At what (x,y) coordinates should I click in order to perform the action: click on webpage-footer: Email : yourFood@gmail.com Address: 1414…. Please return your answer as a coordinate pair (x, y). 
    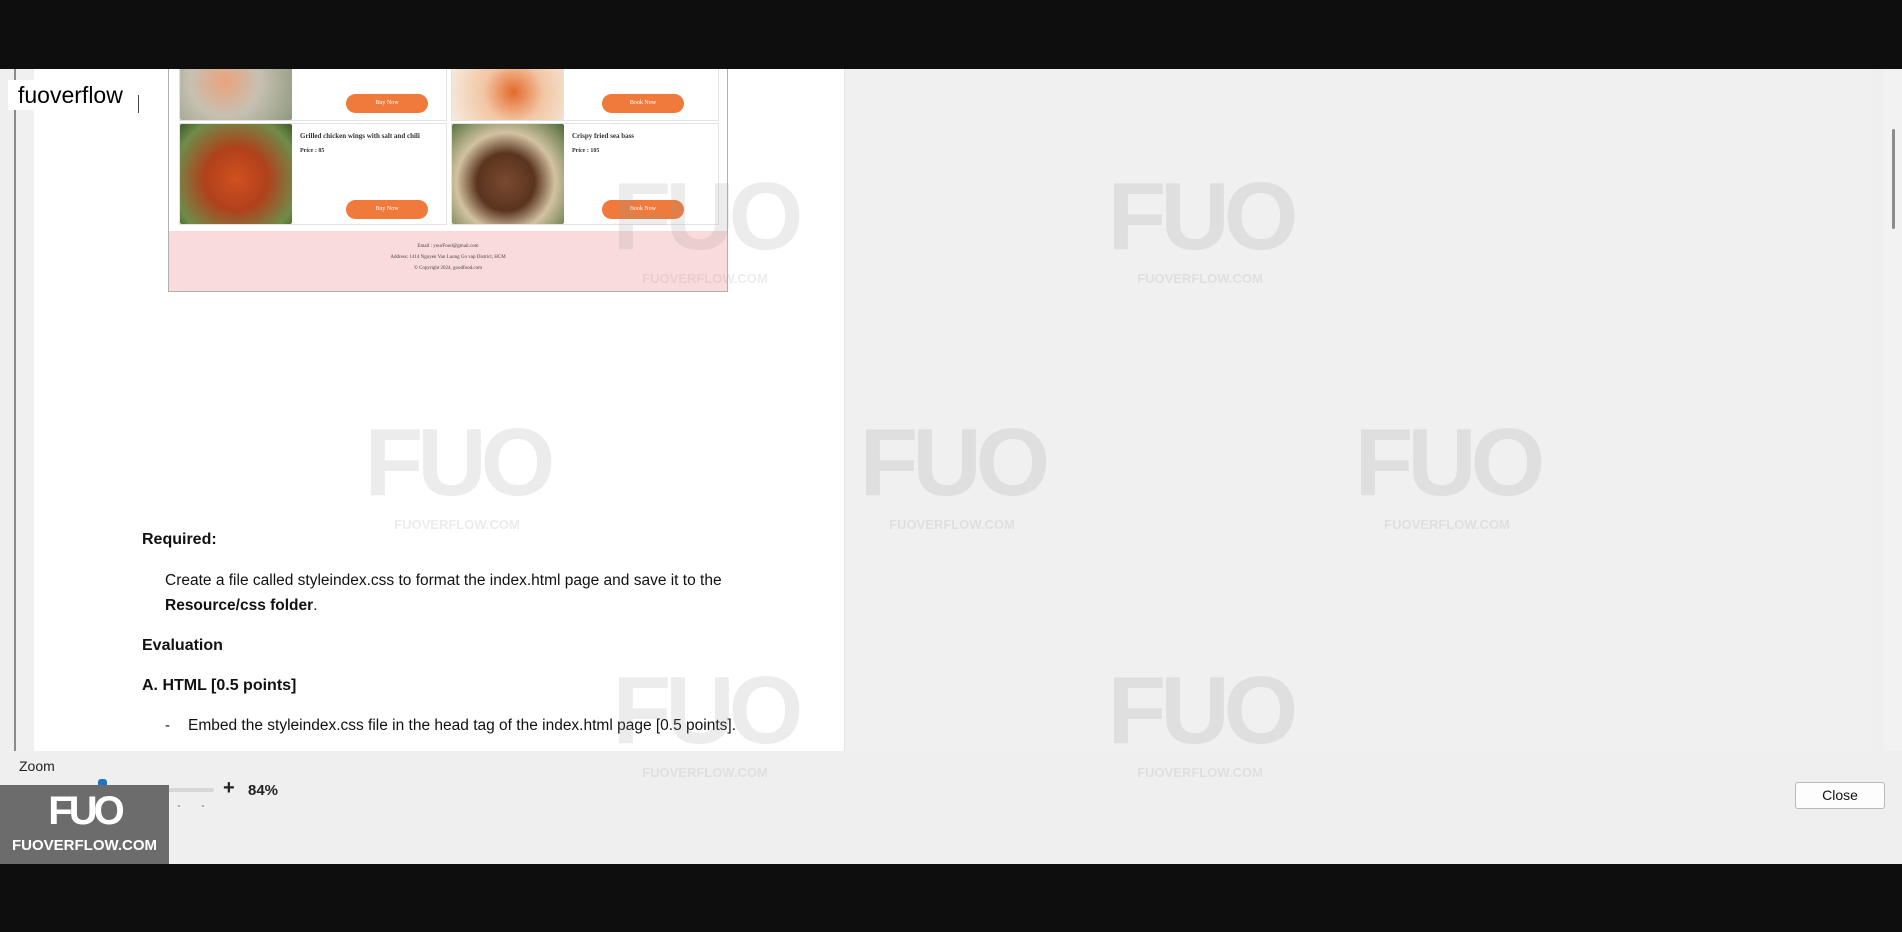
    Looking at the image, I should click on (448, 261).